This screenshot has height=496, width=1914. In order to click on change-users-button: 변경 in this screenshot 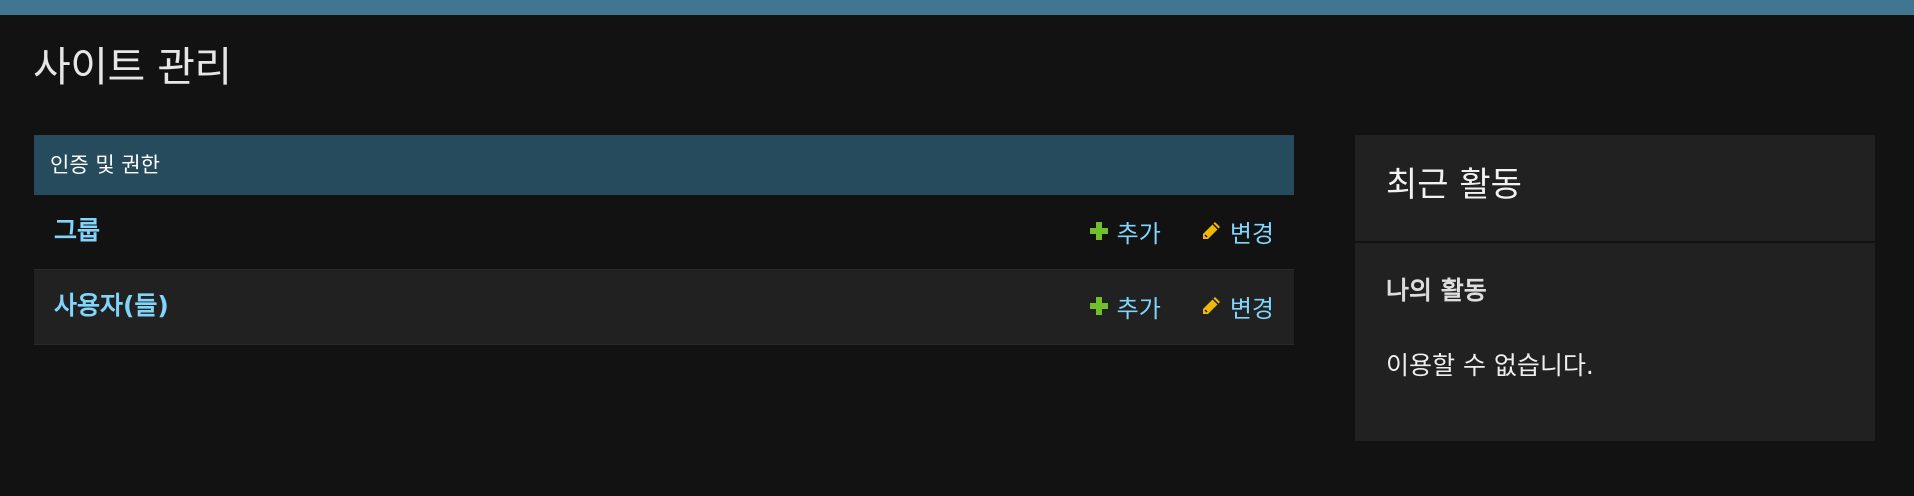, I will do `click(1237, 306)`.